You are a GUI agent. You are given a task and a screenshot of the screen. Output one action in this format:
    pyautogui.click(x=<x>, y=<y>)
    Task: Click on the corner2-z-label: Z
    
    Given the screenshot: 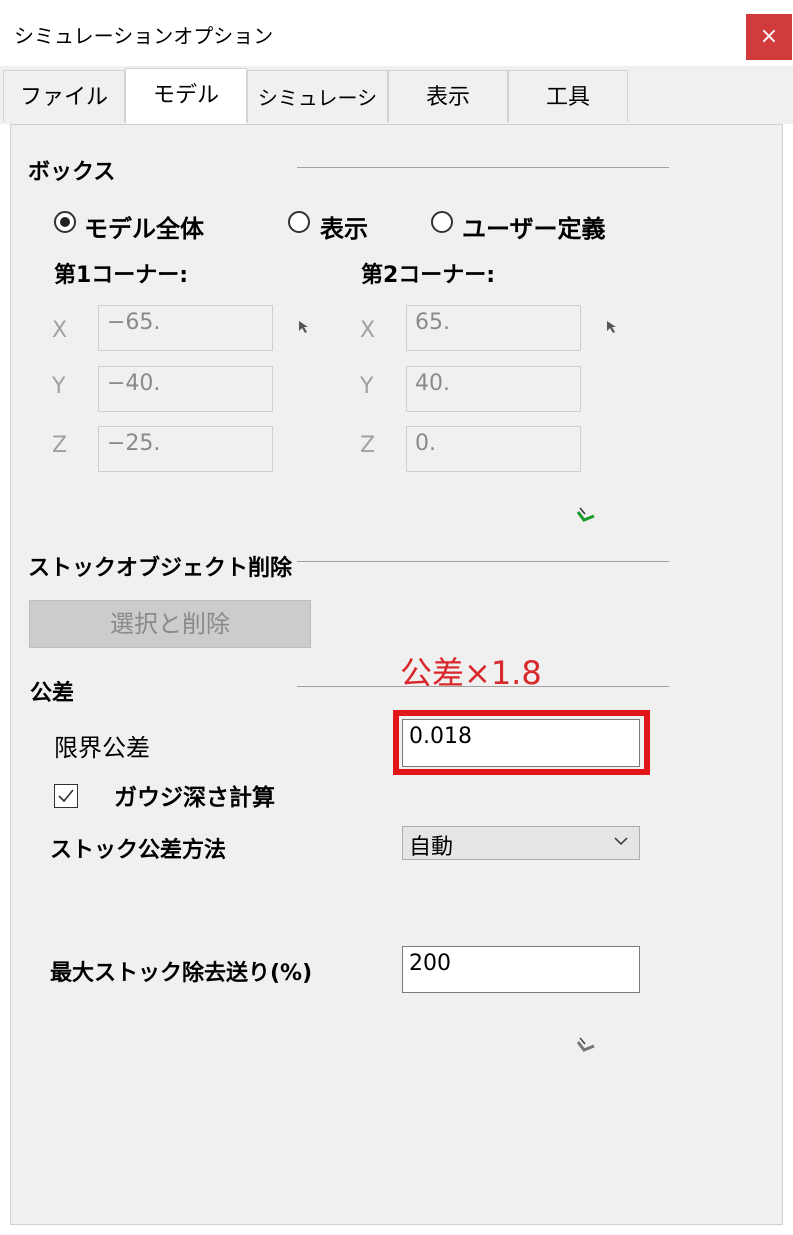 What is the action you would take?
    pyautogui.click(x=368, y=445)
    